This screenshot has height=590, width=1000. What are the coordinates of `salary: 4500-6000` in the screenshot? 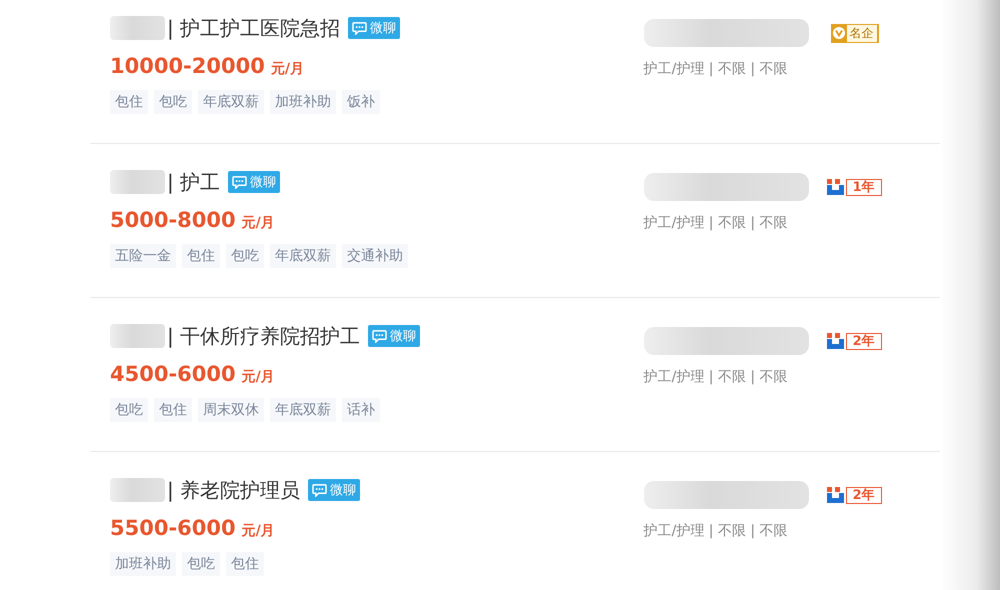 It's located at (173, 374).